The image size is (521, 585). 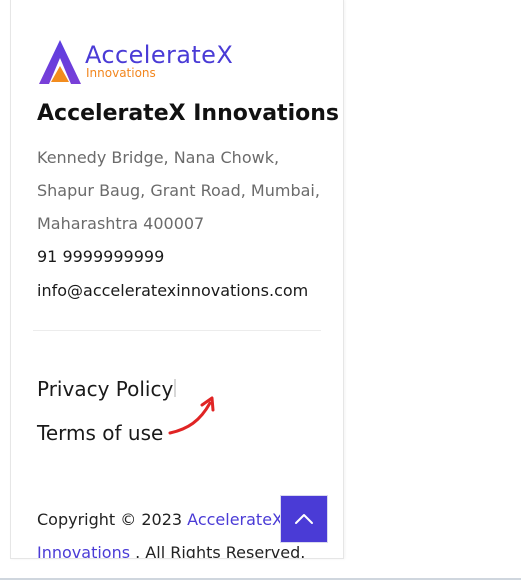 What do you see at coordinates (172, 290) in the screenshot?
I see `email-link: info@acceleratexinnovations.com` at bounding box center [172, 290].